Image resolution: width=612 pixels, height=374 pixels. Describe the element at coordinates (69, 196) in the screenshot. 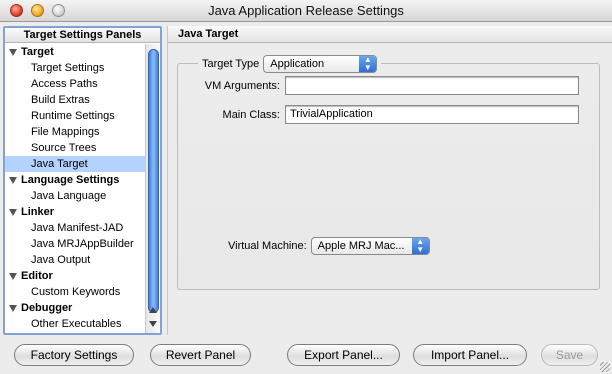

I see `tree-label: Java Language` at that location.